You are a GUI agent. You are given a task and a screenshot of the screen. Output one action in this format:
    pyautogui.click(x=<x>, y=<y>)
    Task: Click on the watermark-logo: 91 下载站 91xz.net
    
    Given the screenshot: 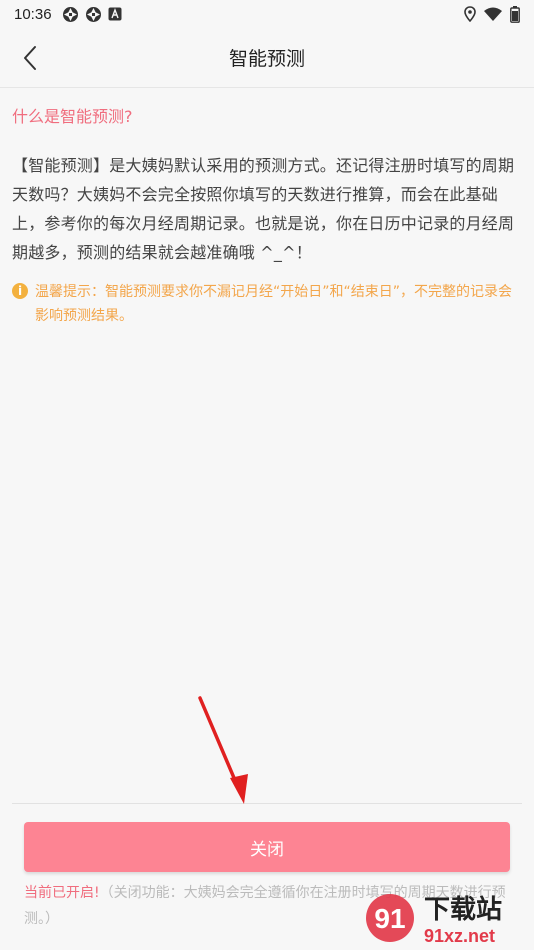 What is the action you would take?
    pyautogui.click(x=434, y=920)
    